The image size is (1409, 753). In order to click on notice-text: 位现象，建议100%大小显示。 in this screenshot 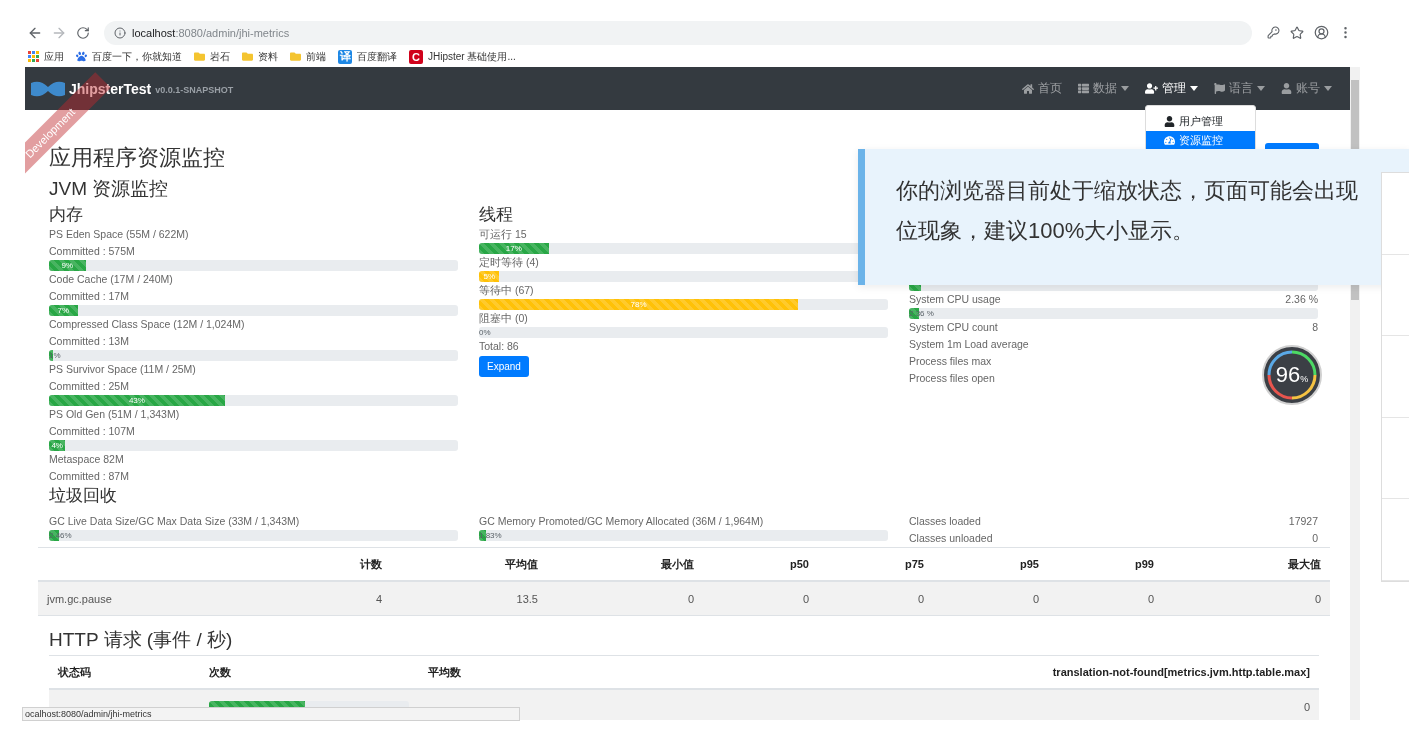, I will do `click(1046, 231)`.